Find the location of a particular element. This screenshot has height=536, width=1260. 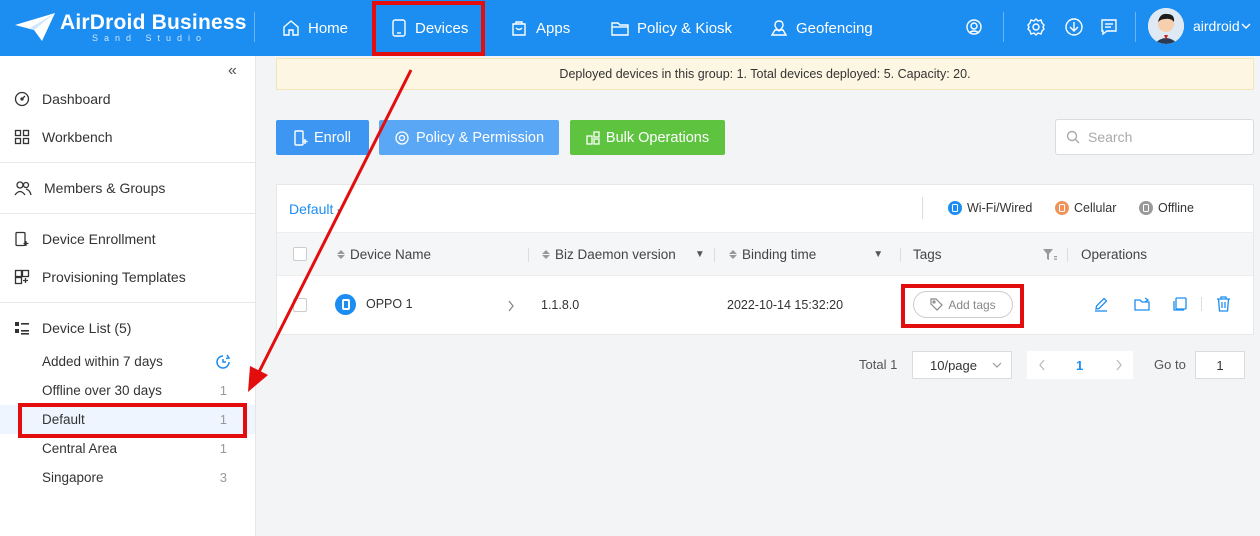

list-icon is located at coordinates (22, 328).